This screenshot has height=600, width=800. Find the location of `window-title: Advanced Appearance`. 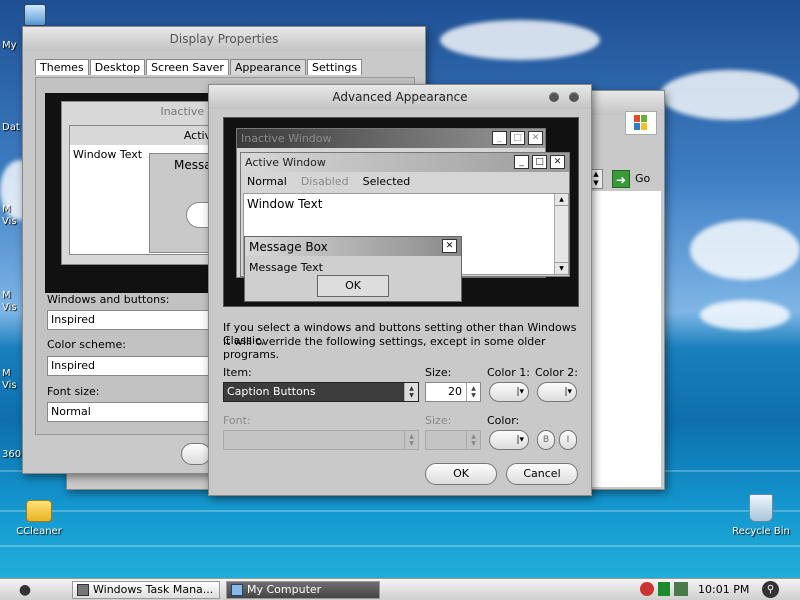

window-title: Advanced Appearance is located at coordinates (400, 97).